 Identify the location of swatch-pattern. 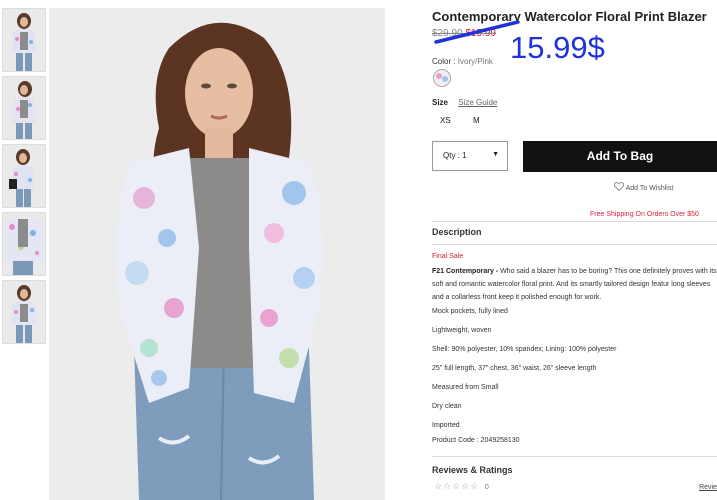
(442, 77).